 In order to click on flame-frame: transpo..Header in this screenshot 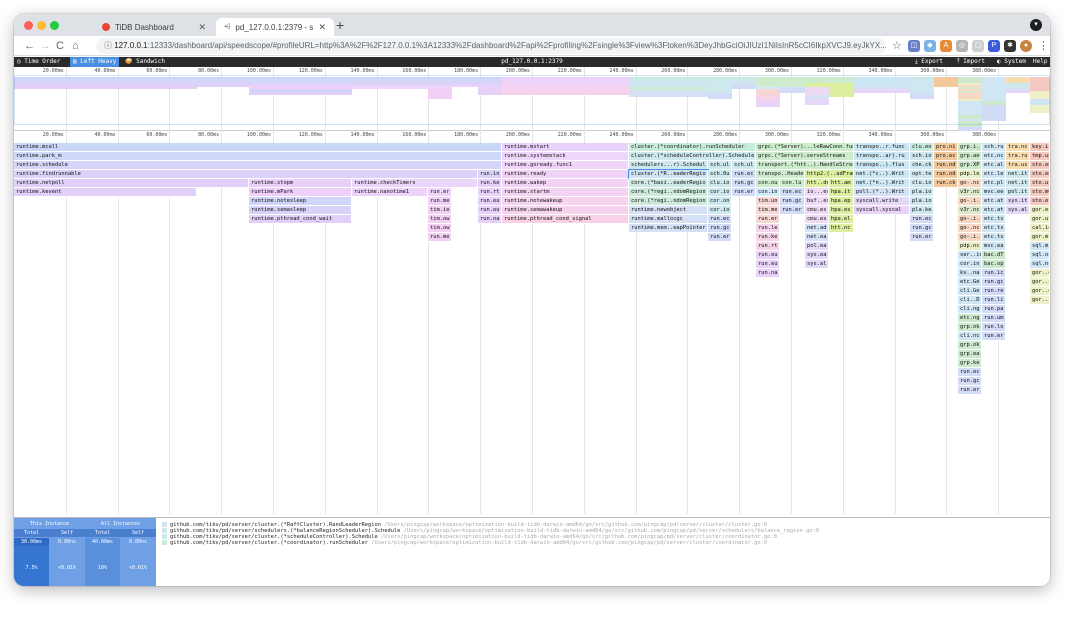, I will do `click(780, 174)`.